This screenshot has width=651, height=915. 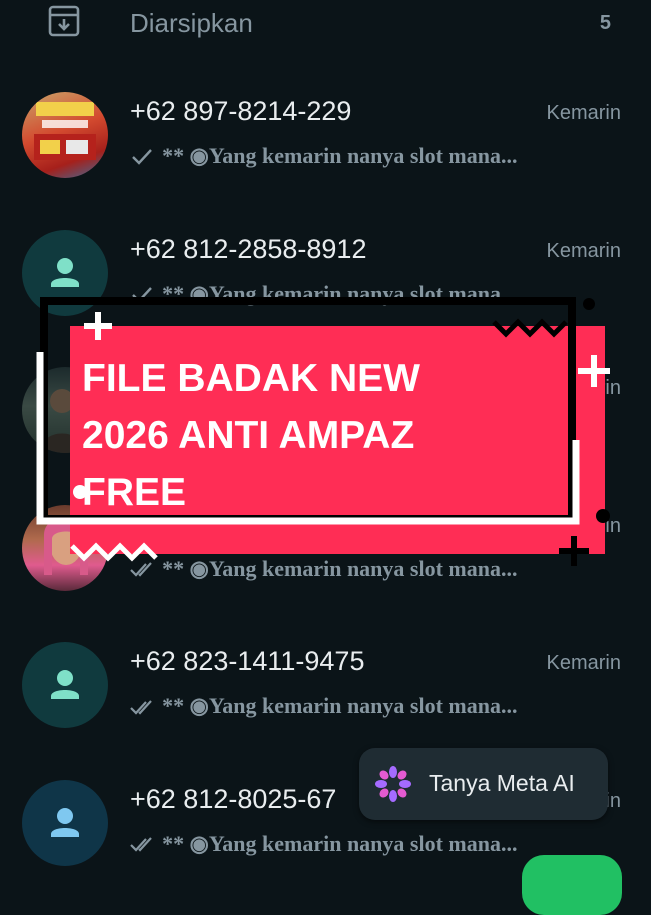 I want to click on promo-banner-text: FILE BADAK NEW 2026 ANTI AMPAZ FREE, so click(x=317, y=435).